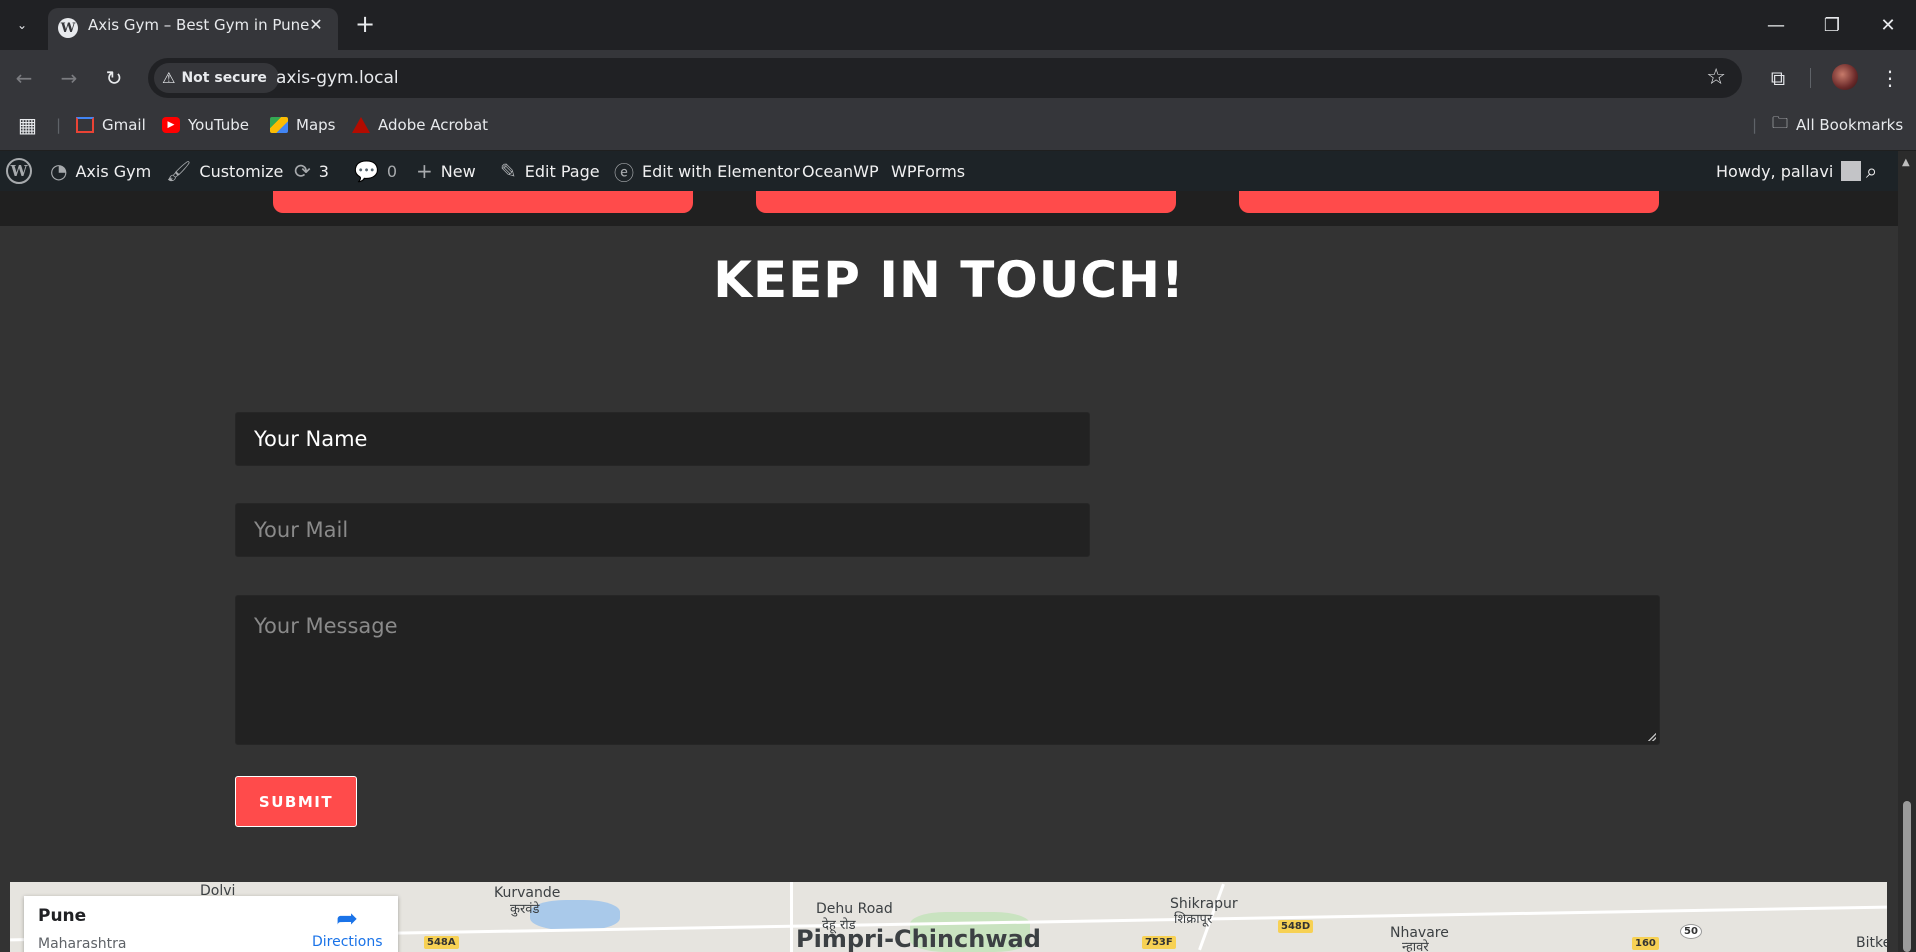 The height and width of the screenshot is (952, 1916). What do you see at coordinates (791, 917) in the screenshot?
I see `map-road` at bounding box center [791, 917].